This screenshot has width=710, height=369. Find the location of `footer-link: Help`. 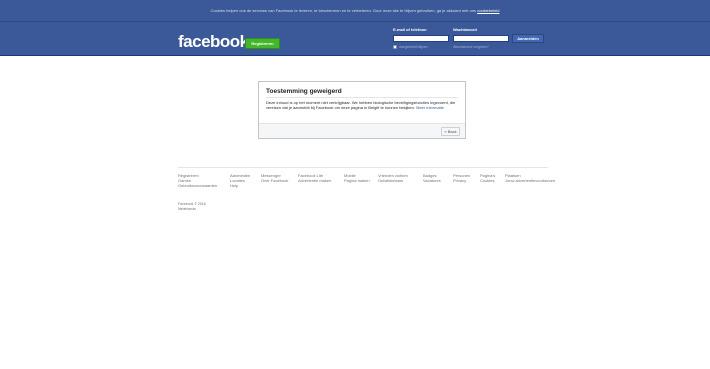

footer-link: Help is located at coordinates (240, 185).